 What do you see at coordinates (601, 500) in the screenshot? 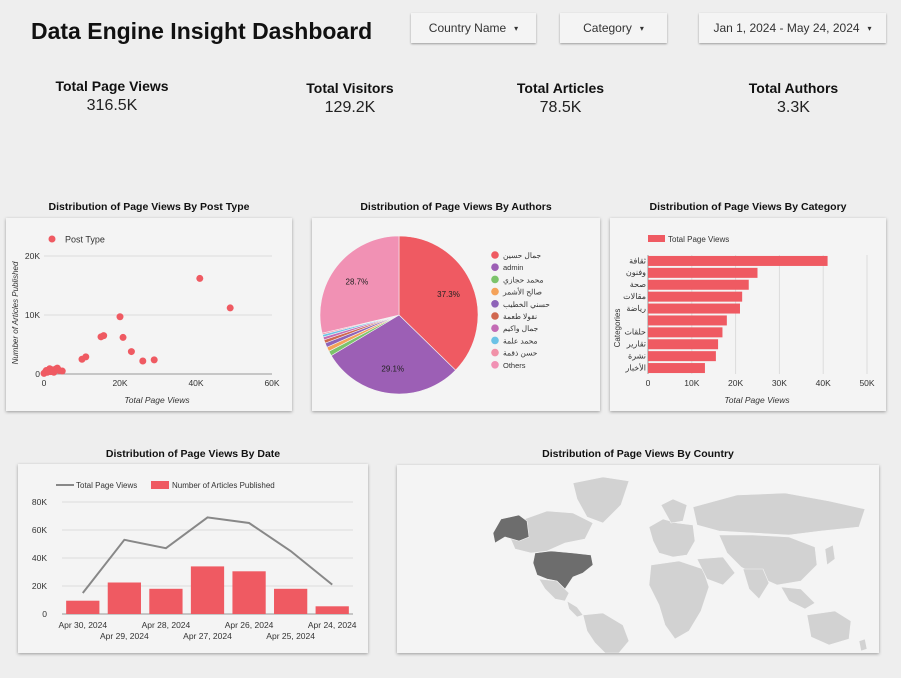
I see `greenland-shape` at bounding box center [601, 500].